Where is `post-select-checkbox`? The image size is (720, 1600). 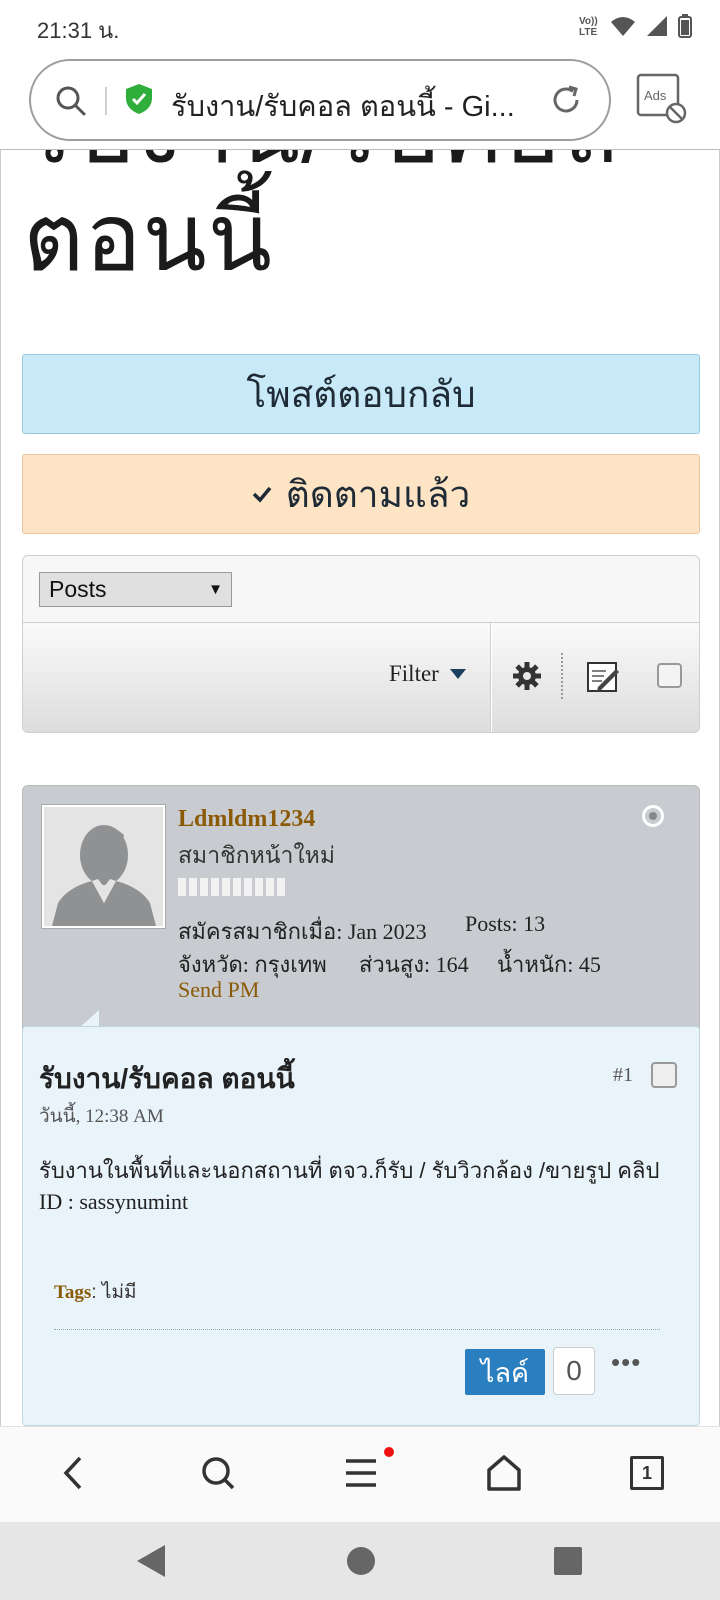
post-select-checkbox is located at coordinates (664, 1075).